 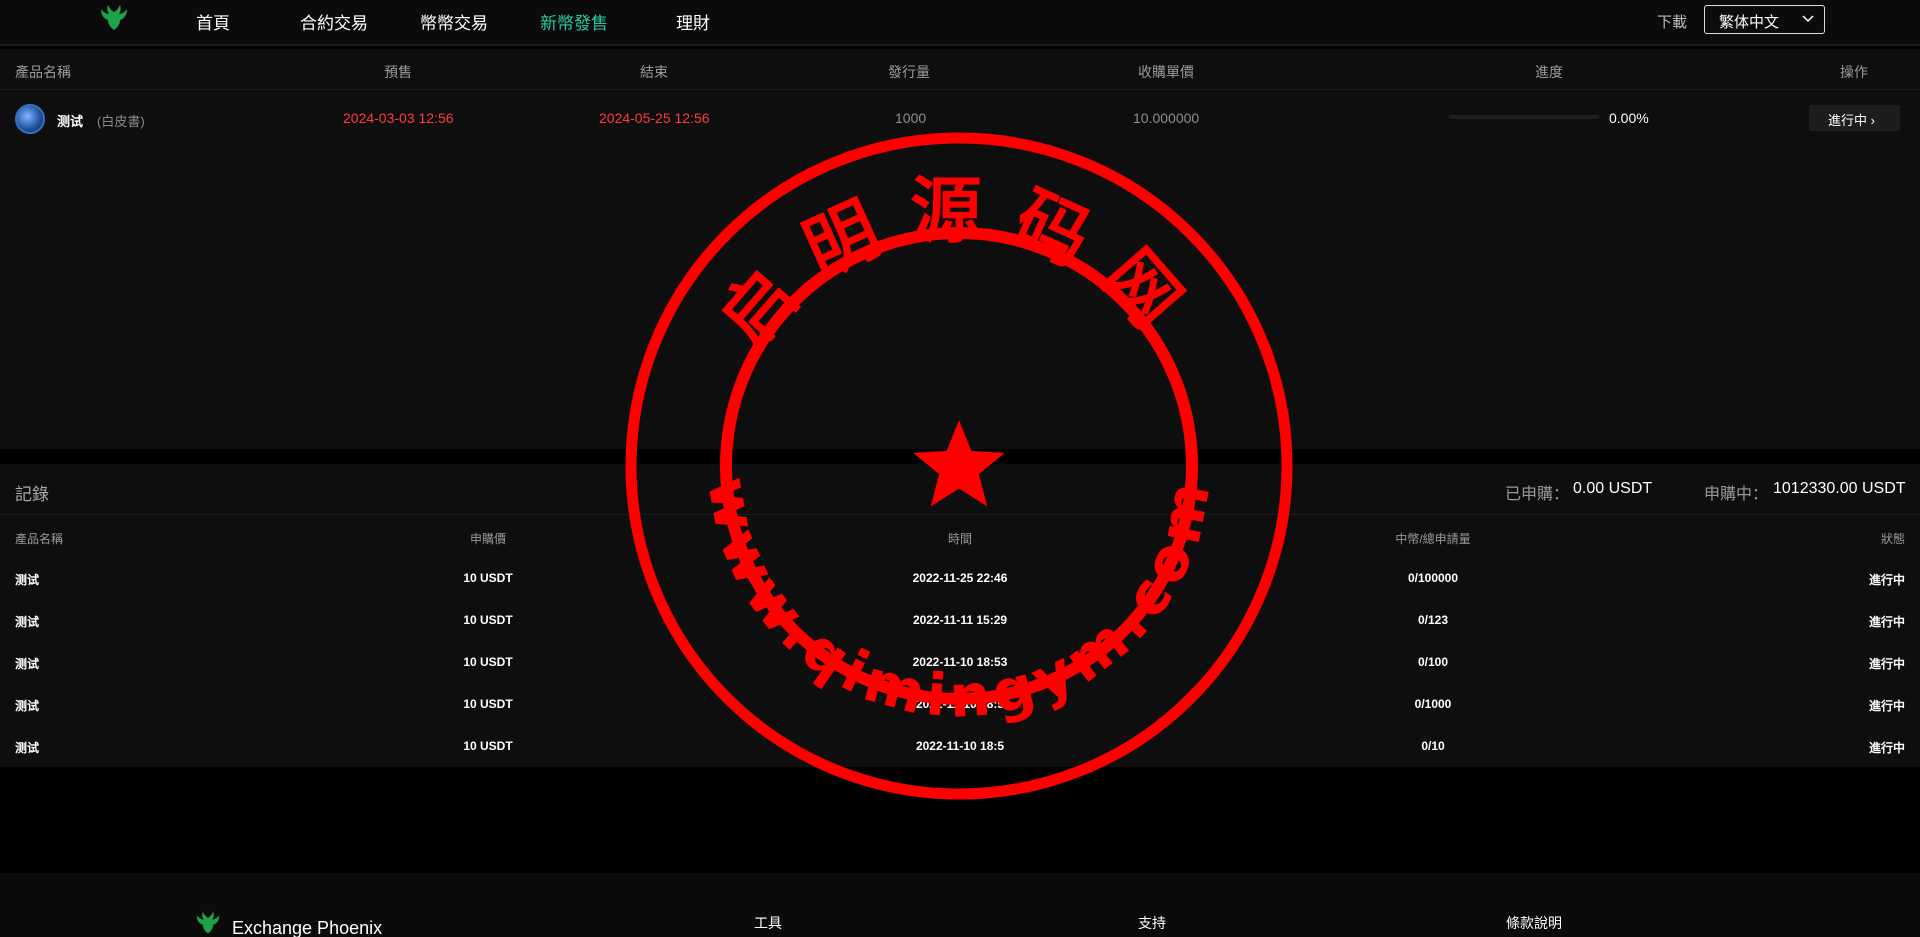 What do you see at coordinates (307, 927) in the screenshot?
I see `footer-brand: Exchange Phoenix` at bounding box center [307, 927].